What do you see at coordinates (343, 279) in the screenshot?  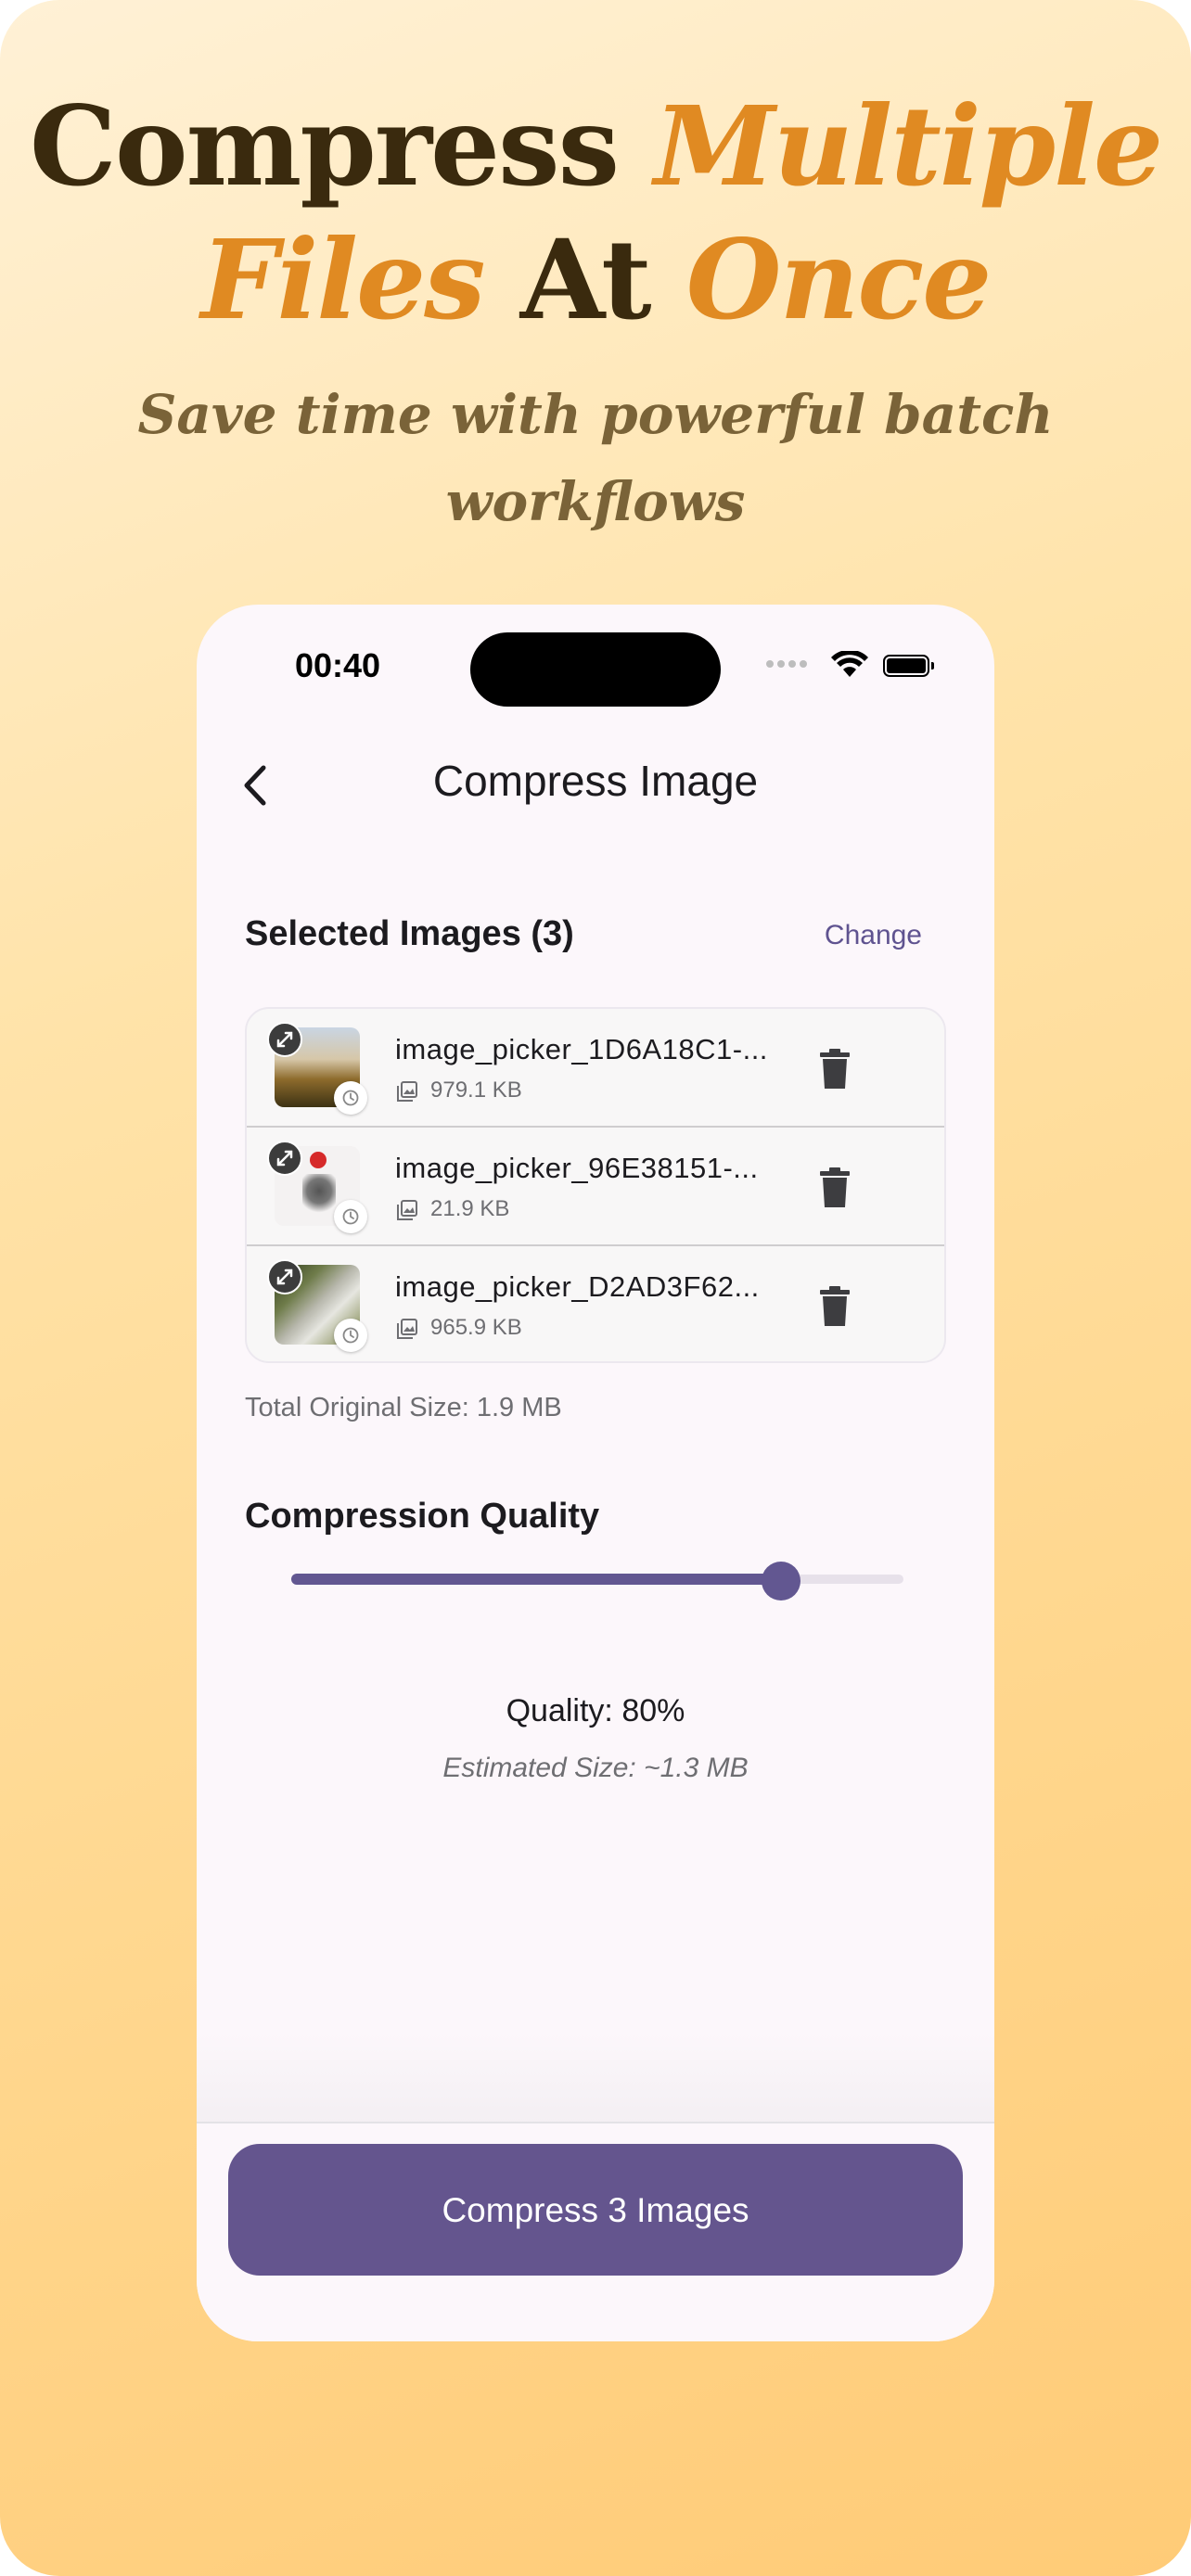 I see `headline-accent-word: Files` at bounding box center [343, 279].